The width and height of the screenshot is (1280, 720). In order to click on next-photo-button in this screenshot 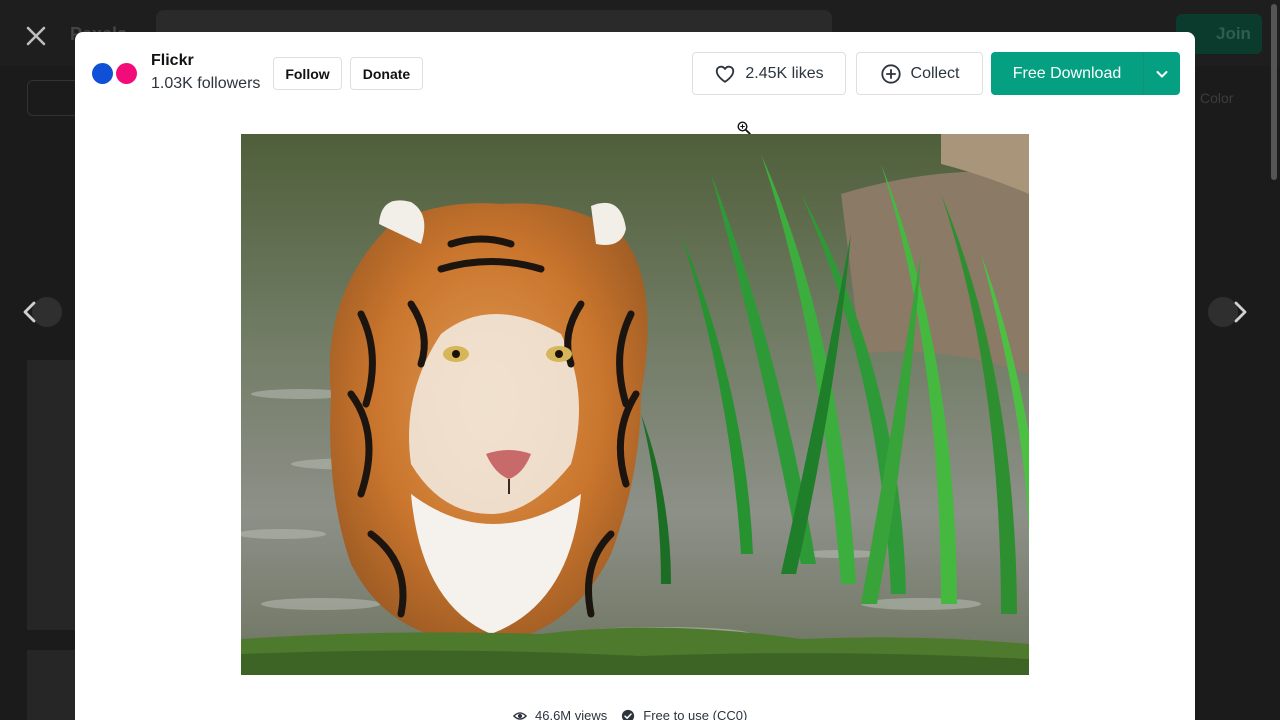, I will do `click(1240, 312)`.